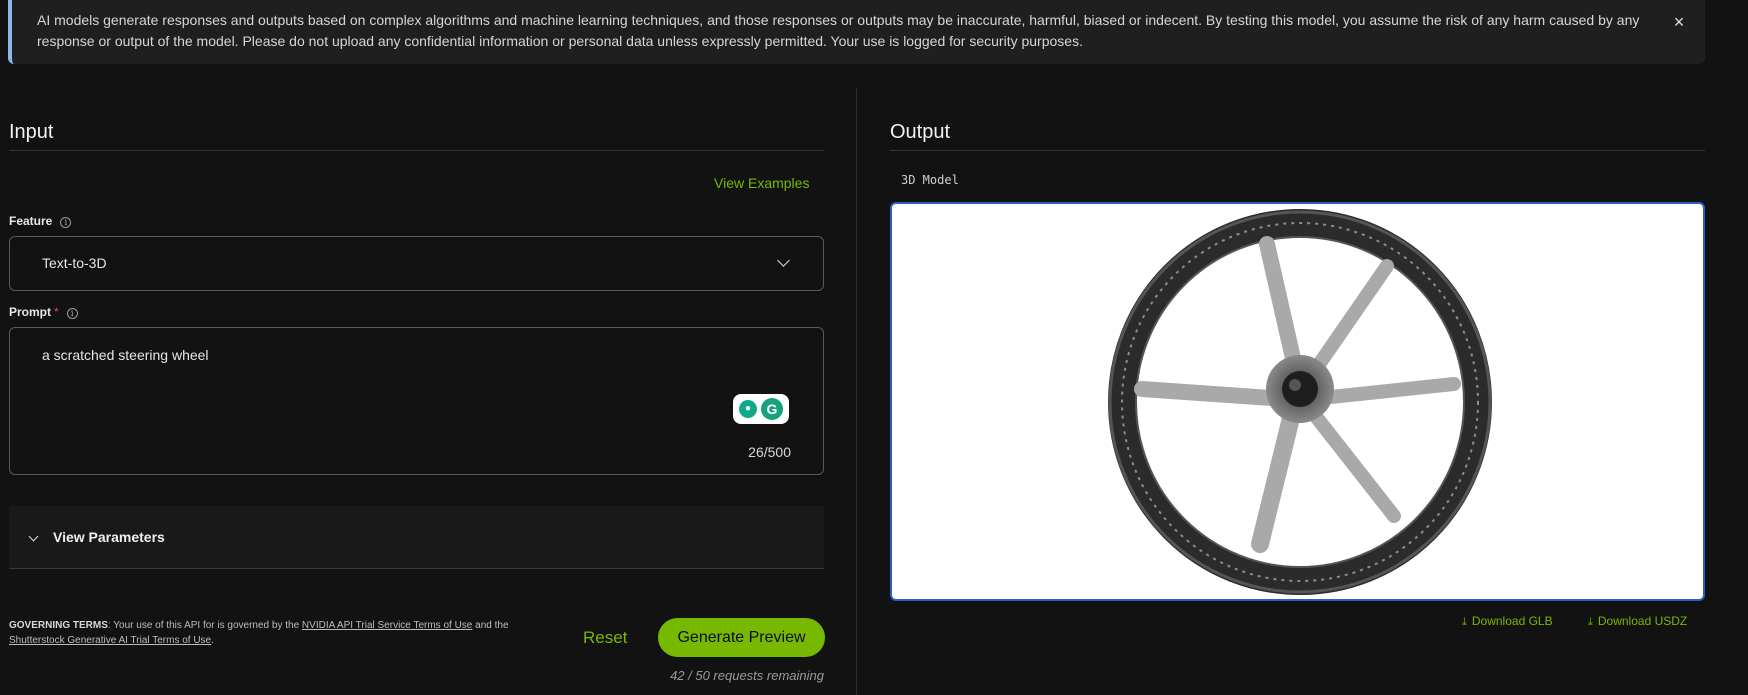 The image size is (1748, 695). What do you see at coordinates (920, 132) in the screenshot?
I see `output-panel-title: Output` at bounding box center [920, 132].